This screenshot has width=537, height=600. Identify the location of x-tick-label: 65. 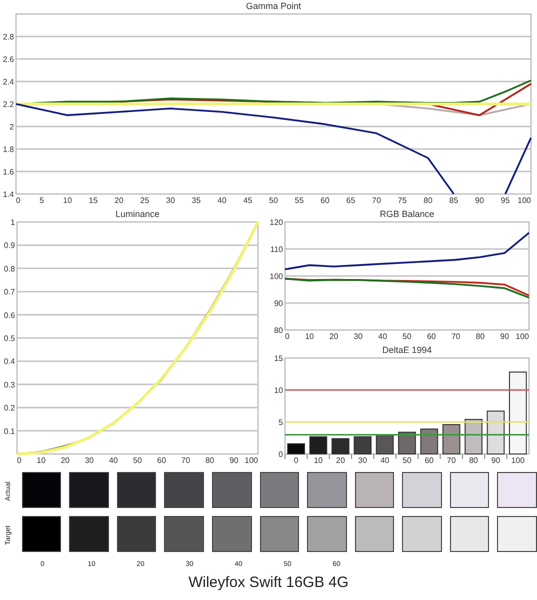
(351, 200).